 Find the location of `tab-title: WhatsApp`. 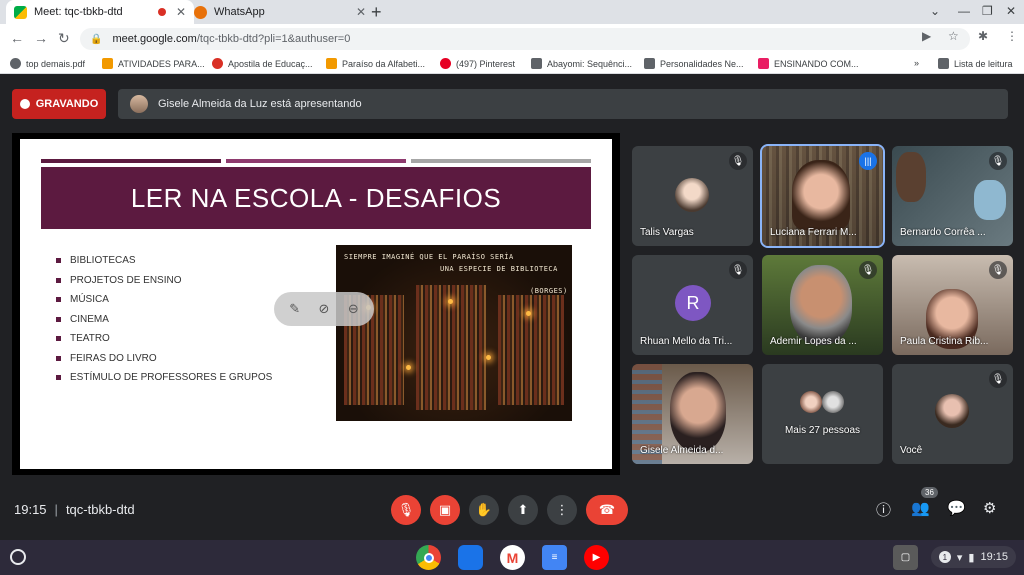

tab-title: WhatsApp is located at coordinates (239, 12).